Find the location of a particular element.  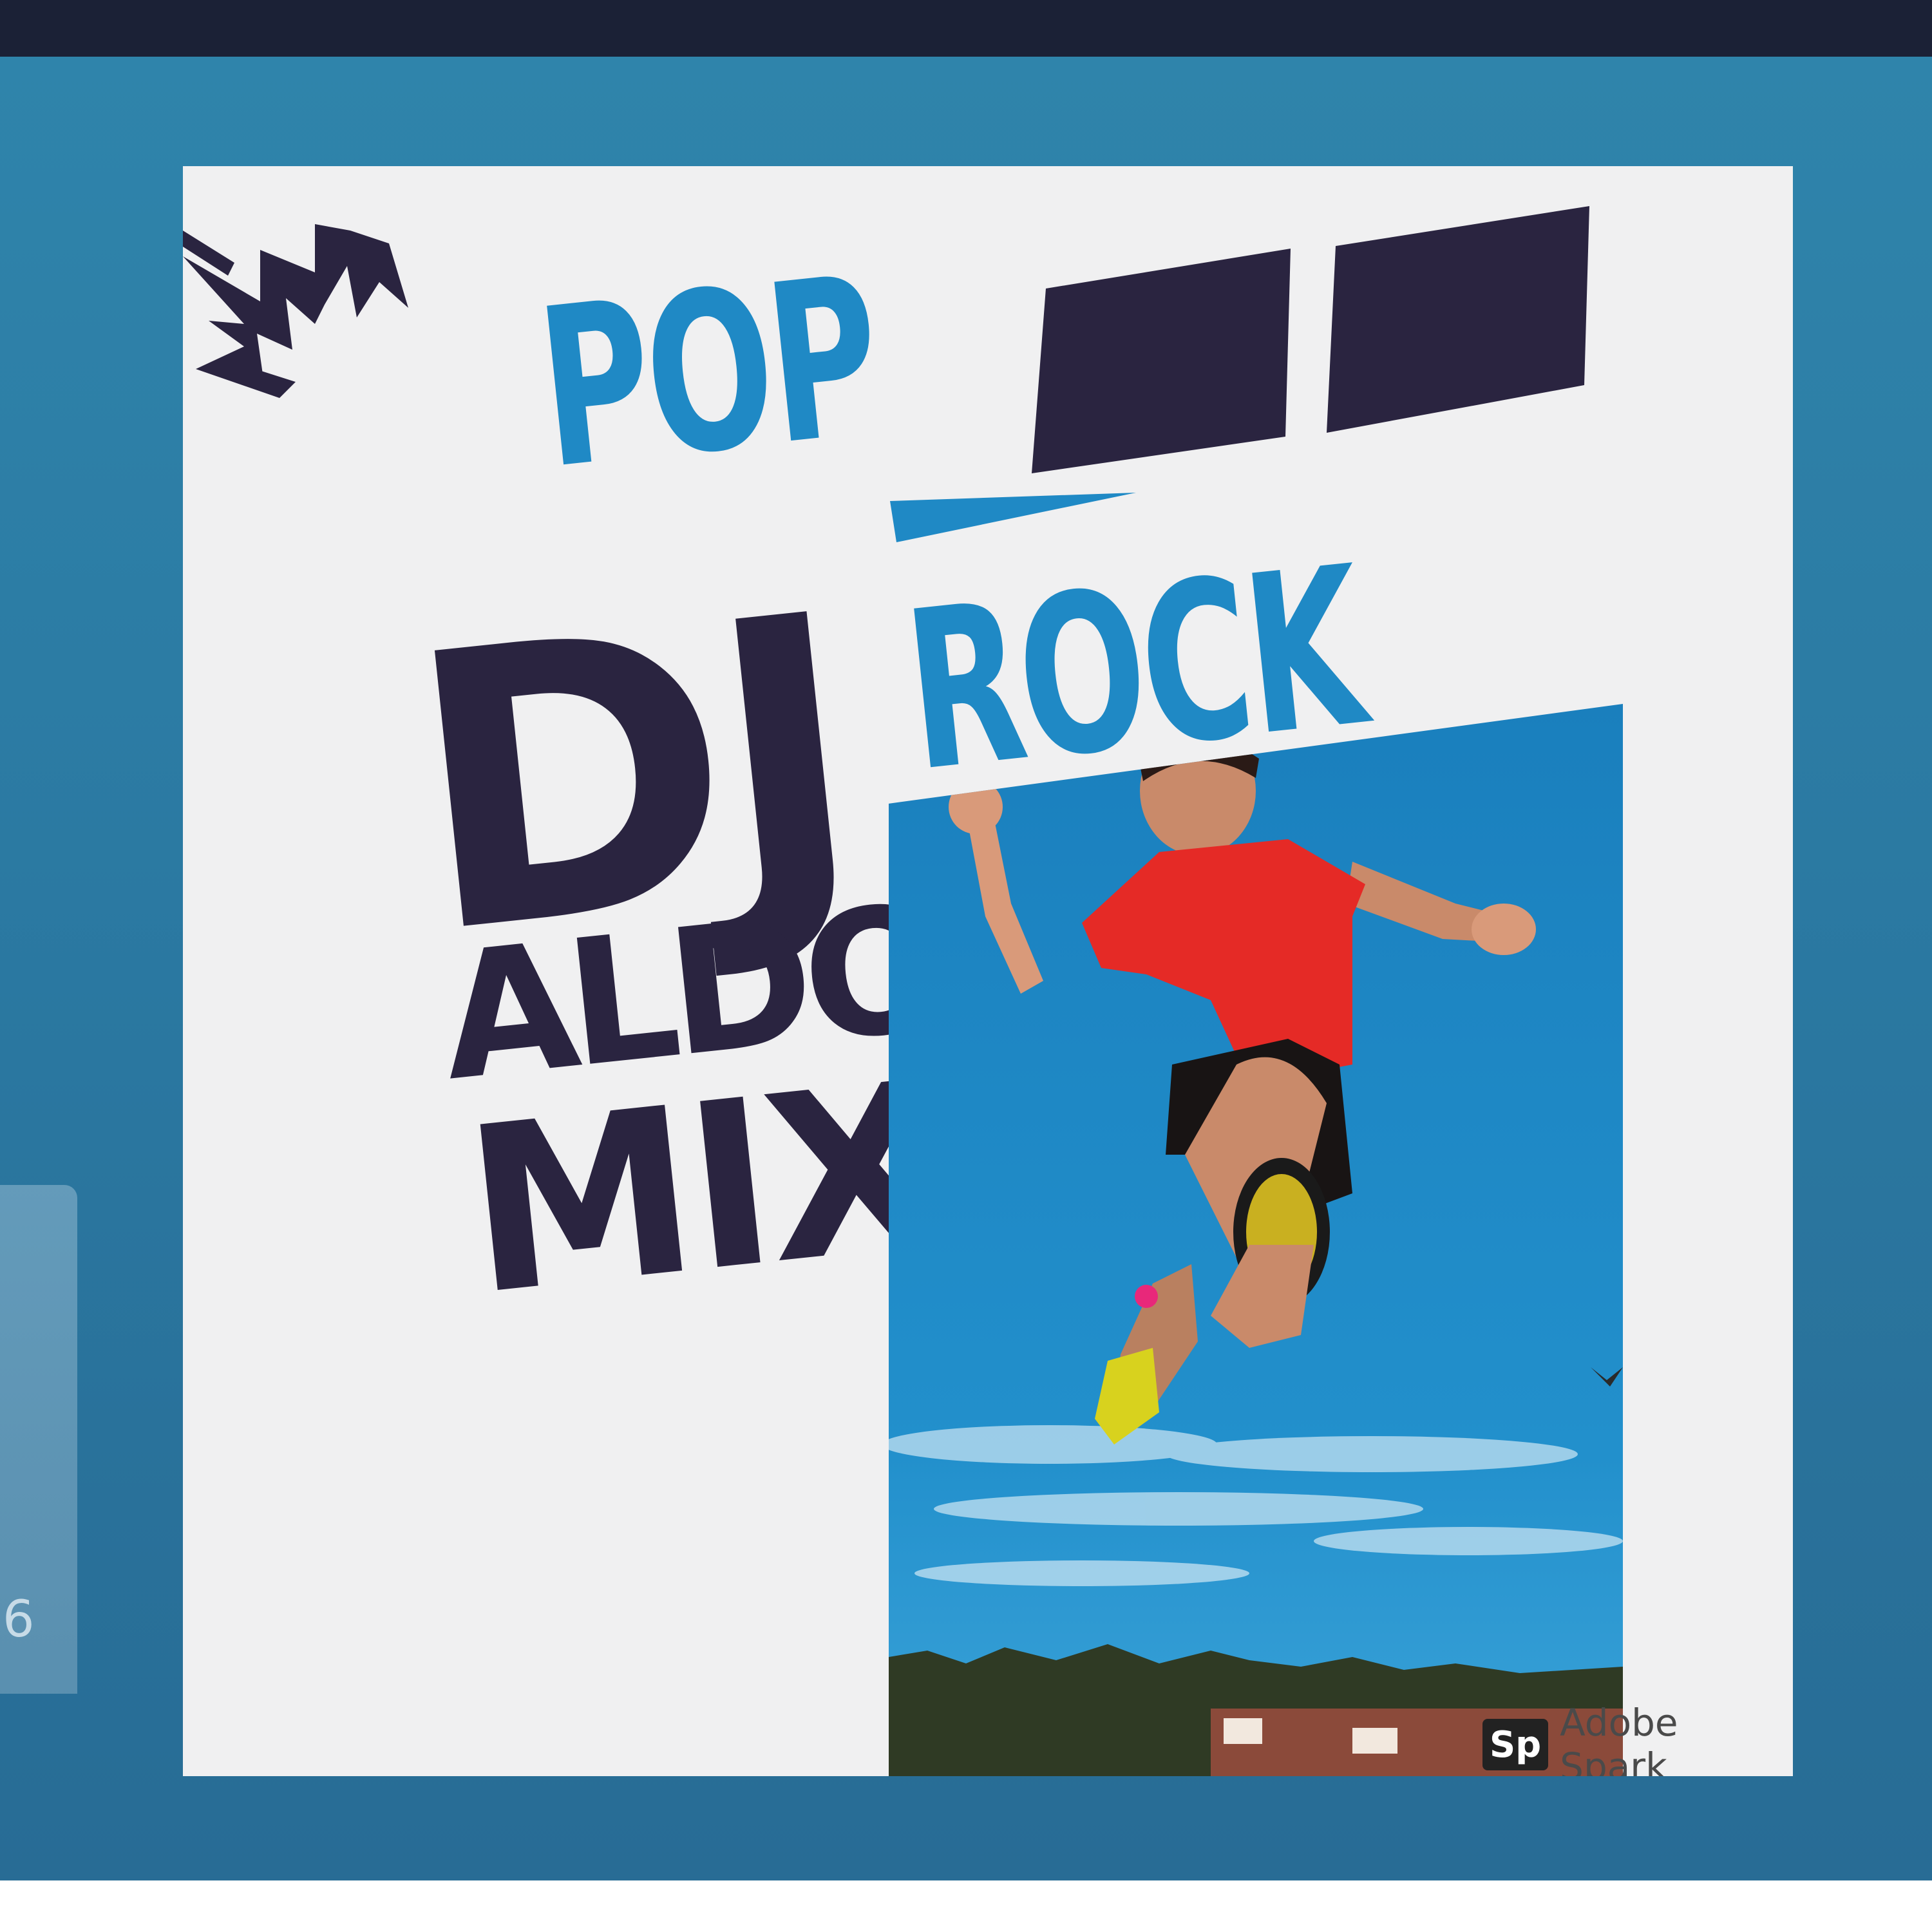

side-card-text: 6 is located at coordinates (19, 1620).